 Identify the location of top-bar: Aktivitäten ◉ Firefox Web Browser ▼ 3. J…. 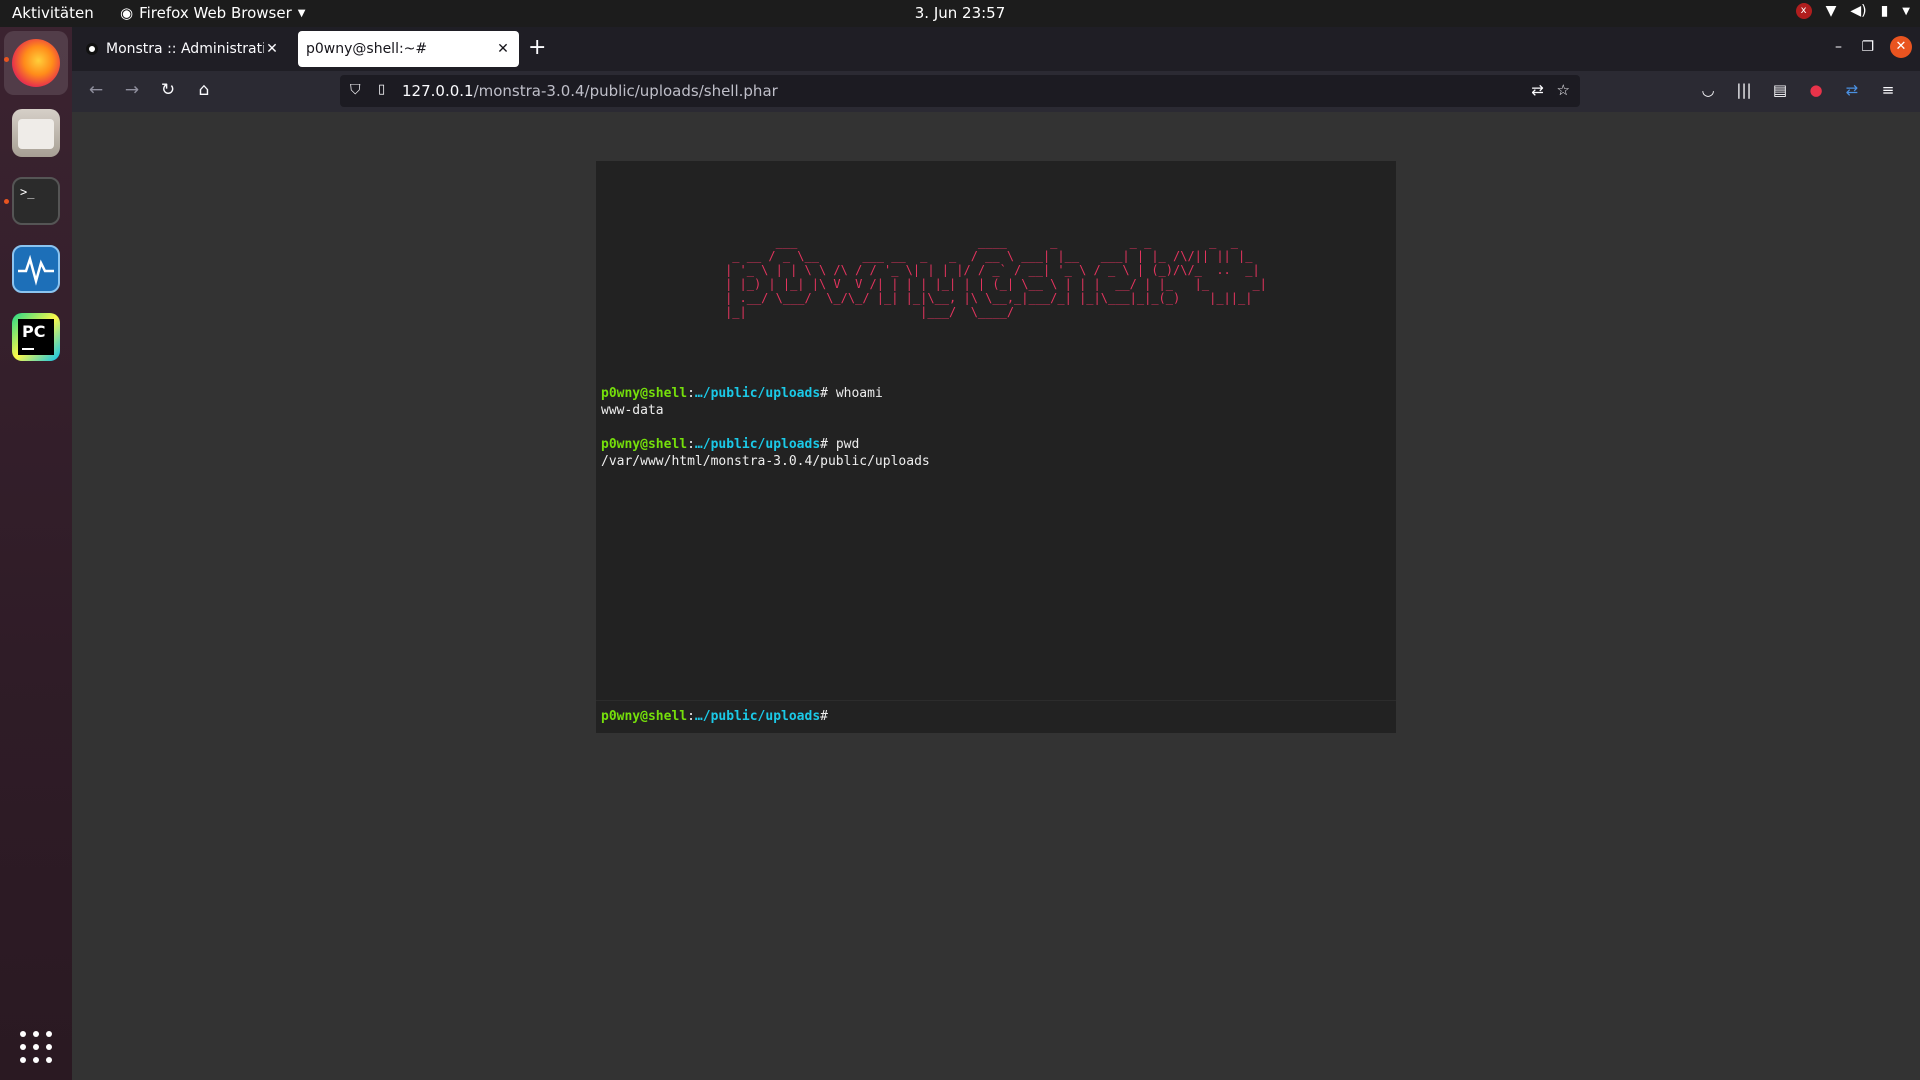
(960, 13).